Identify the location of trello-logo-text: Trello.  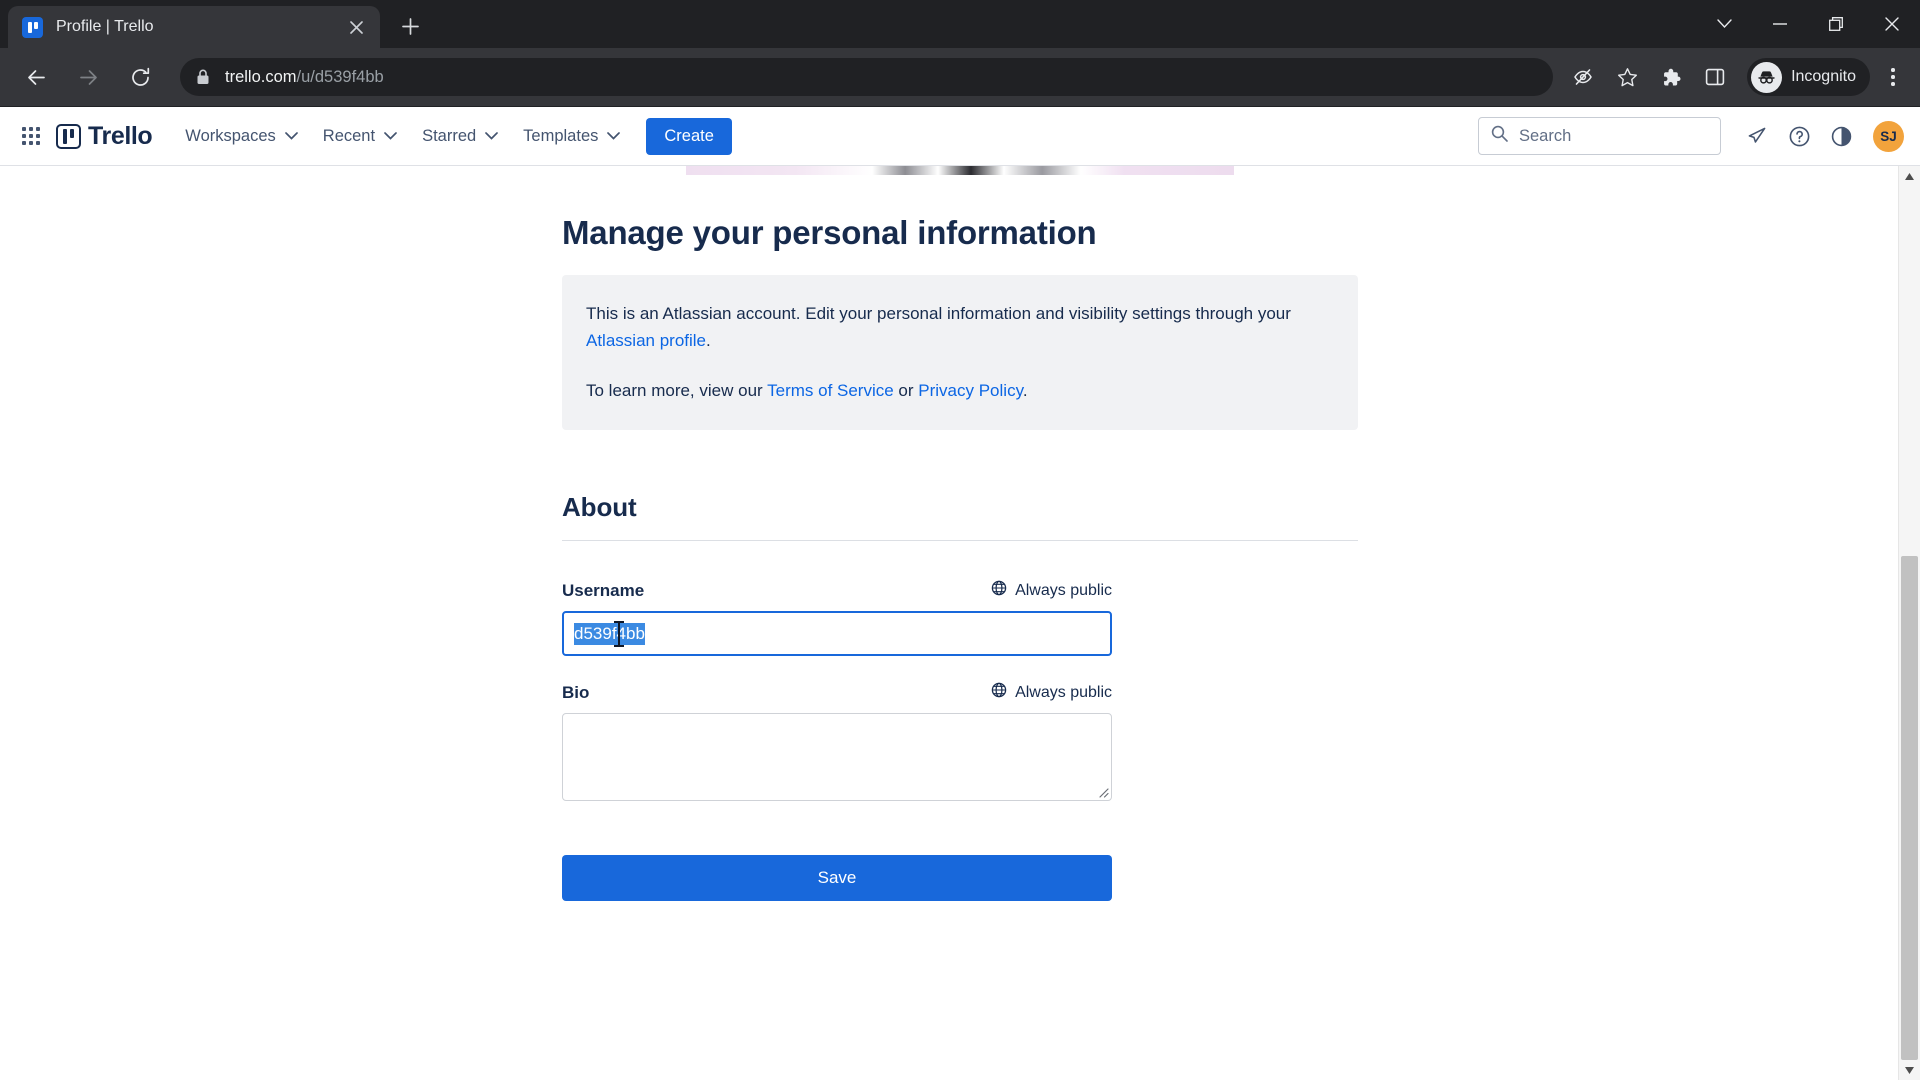
(120, 135).